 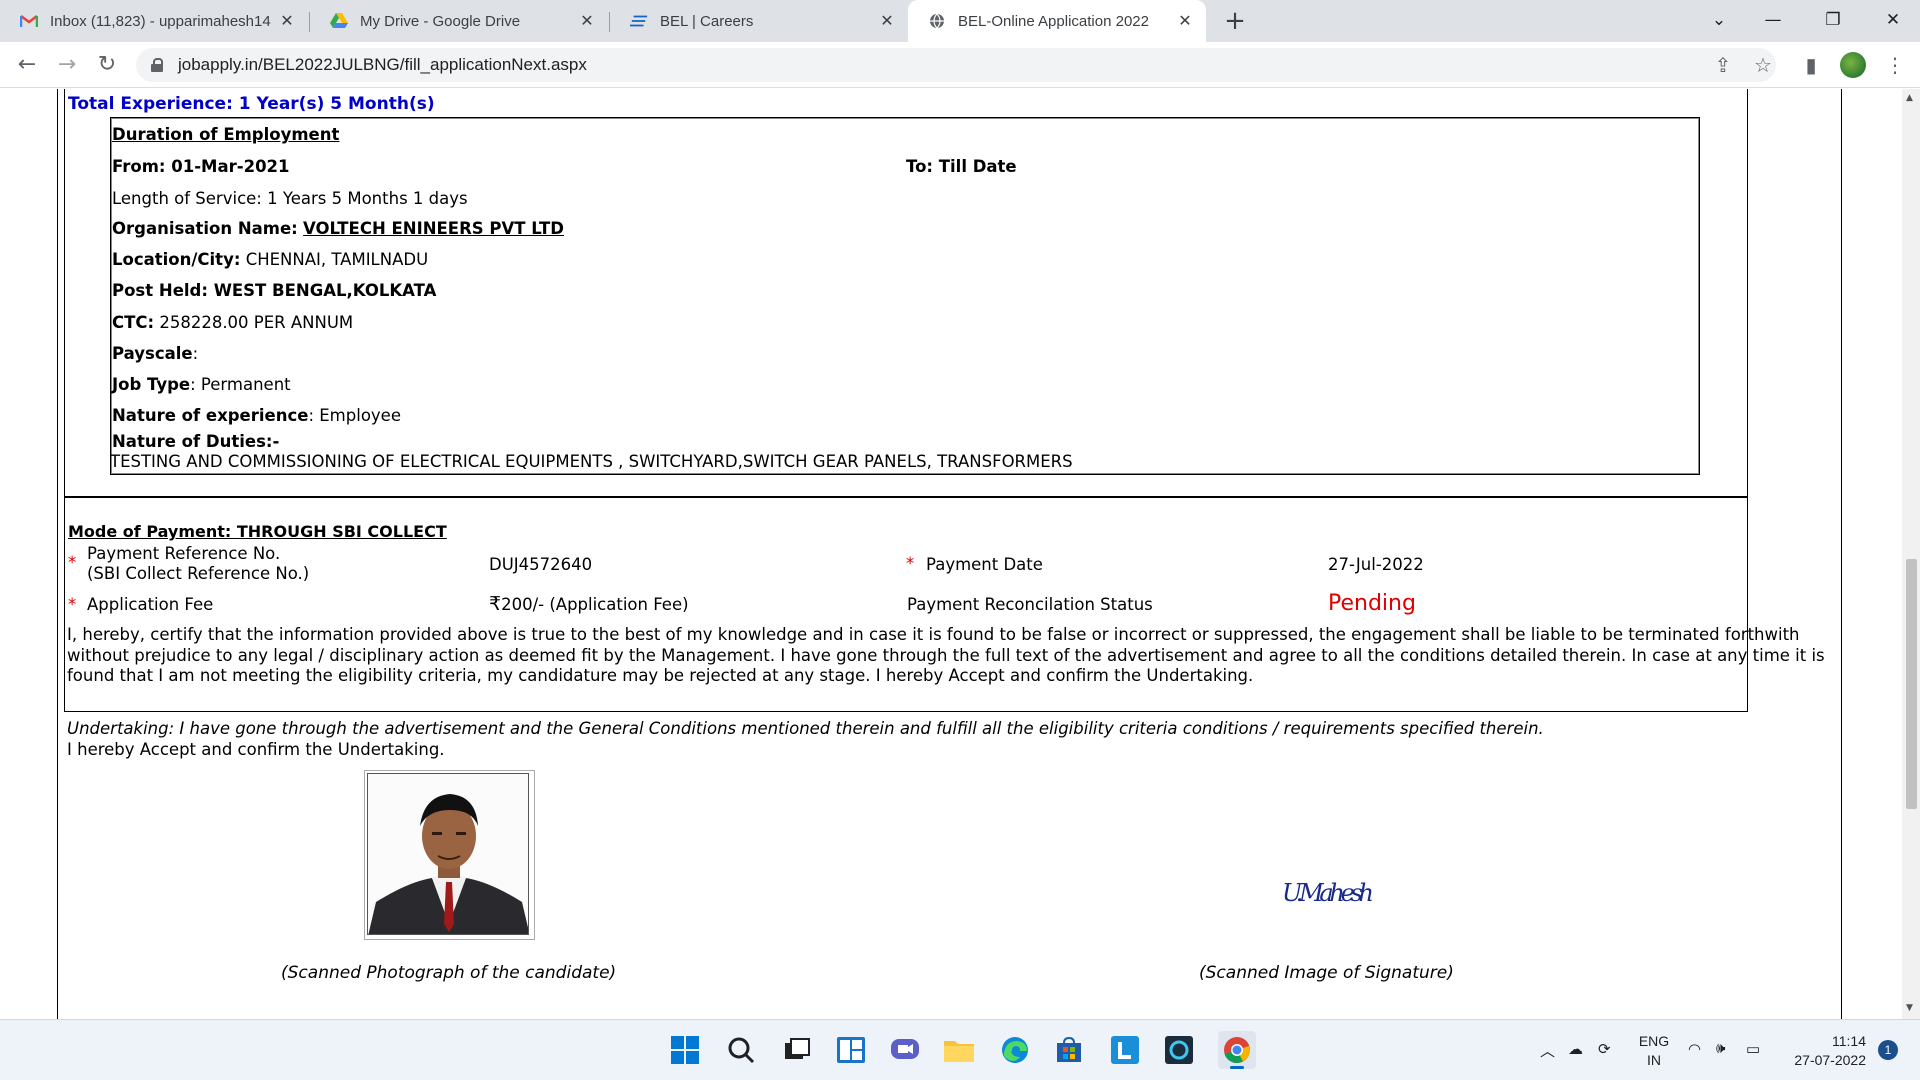 What do you see at coordinates (67, 65) in the screenshot?
I see `forward-button: →` at bounding box center [67, 65].